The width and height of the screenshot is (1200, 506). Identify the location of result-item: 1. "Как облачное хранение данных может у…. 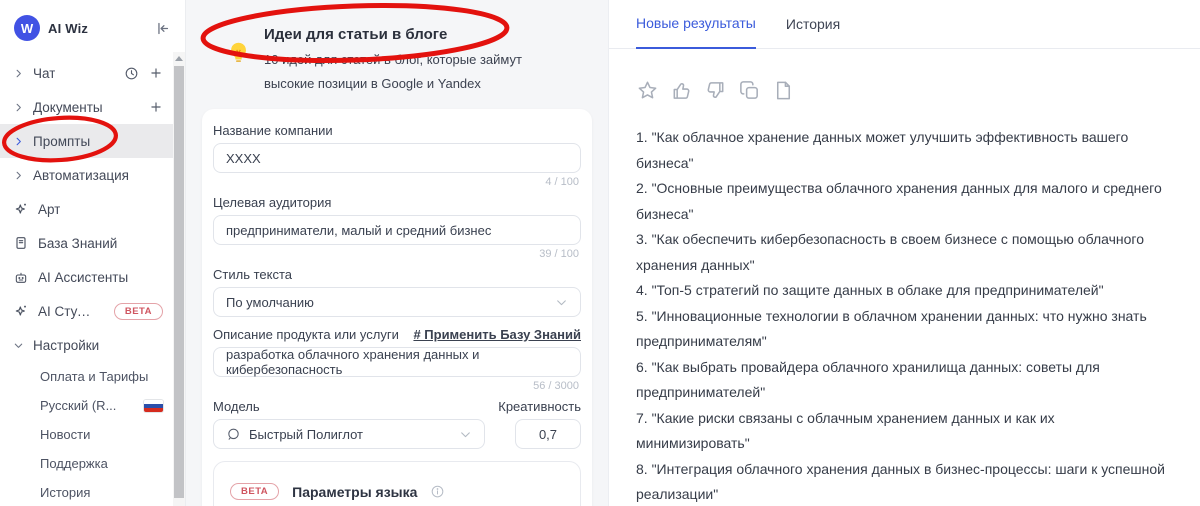
(882, 150).